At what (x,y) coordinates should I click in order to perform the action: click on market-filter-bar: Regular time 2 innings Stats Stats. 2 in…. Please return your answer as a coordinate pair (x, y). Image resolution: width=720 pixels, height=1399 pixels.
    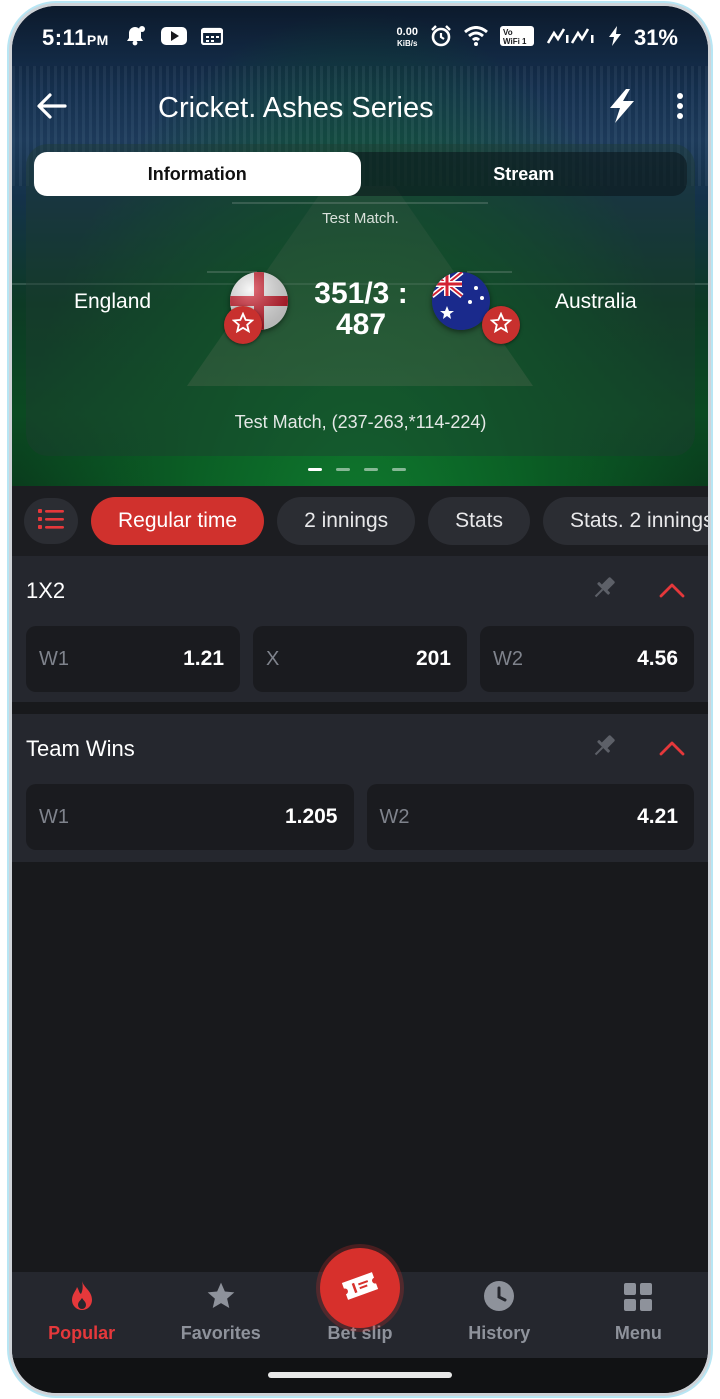
    Looking at the image, I should click on (360, 521).